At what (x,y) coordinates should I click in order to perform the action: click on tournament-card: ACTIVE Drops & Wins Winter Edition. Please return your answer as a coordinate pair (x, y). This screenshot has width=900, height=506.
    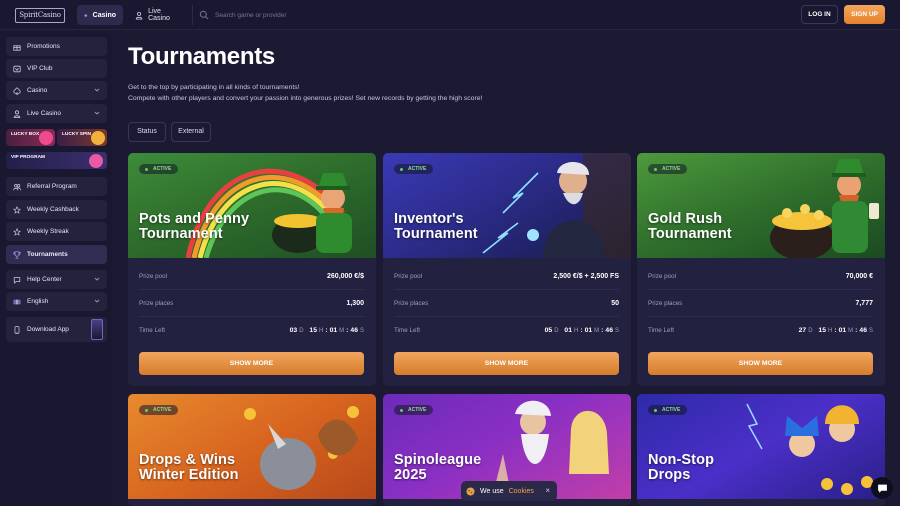
    Looking at the image, I should click on (252, 450).